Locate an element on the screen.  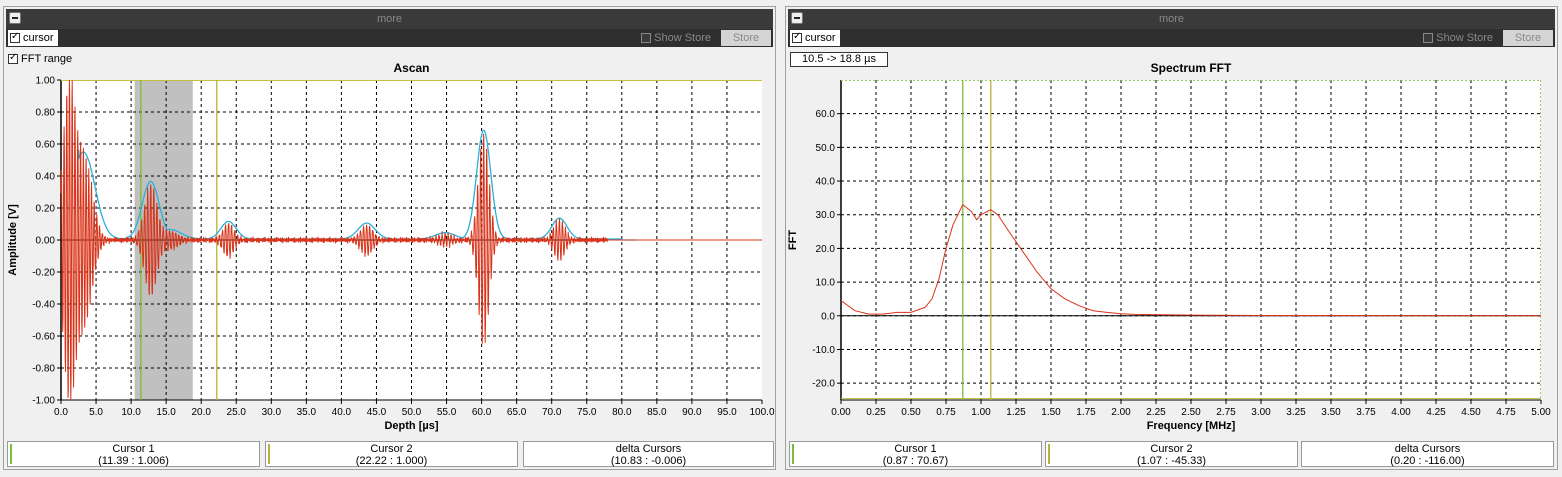
x-tick-label: 5.0 is located at coordinates (96, 412).